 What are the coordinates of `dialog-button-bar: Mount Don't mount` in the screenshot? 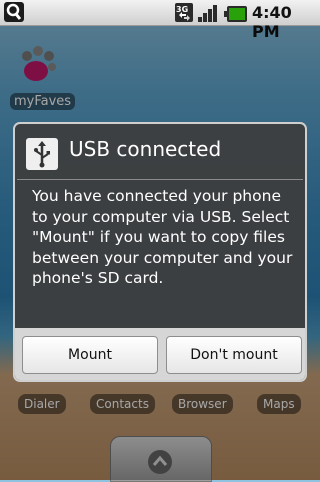 It's located at (160, 354).